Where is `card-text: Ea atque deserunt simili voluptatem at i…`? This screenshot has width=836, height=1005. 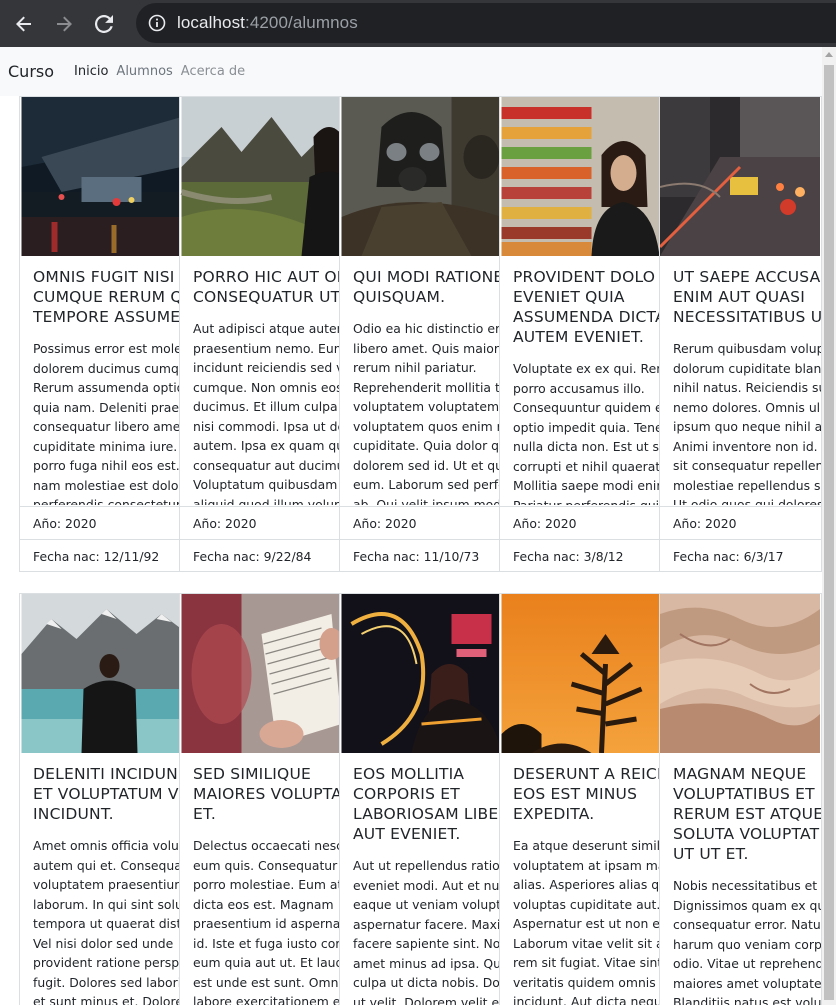
card-text: Ea atque deserunt simili voluptatem at i… is located at coordinates (586, 921).